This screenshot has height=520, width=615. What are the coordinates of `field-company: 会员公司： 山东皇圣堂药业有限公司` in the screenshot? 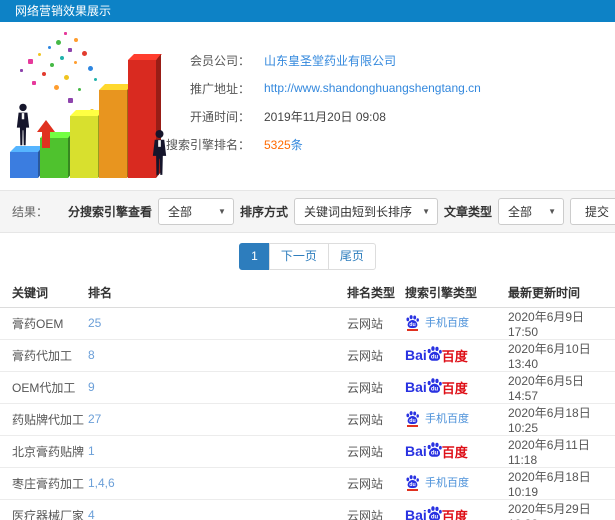 It's located at (315, 60).